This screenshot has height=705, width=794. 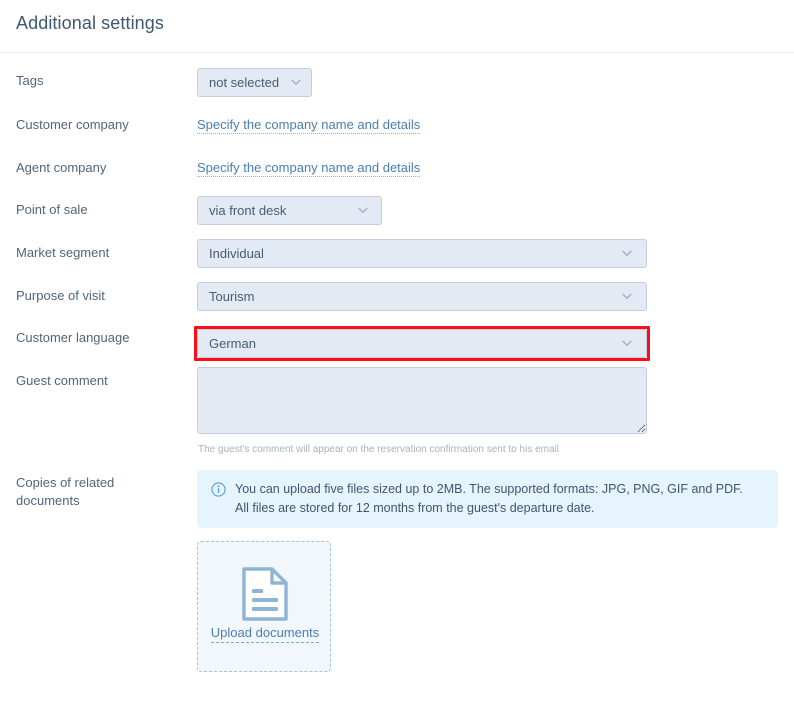 I want to click on market-segment-select-value: Individual, so click(x=236, y=253).